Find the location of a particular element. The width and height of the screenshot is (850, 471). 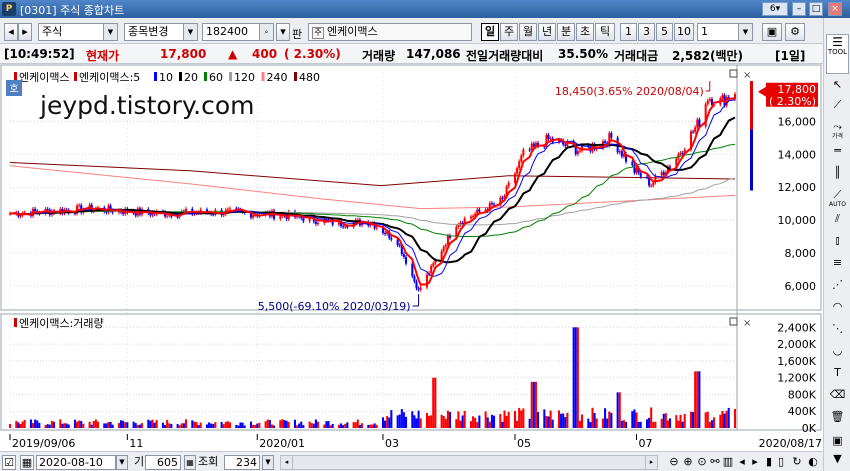

code-dropdown-button: ▾ is located at coordinates (283, 32).